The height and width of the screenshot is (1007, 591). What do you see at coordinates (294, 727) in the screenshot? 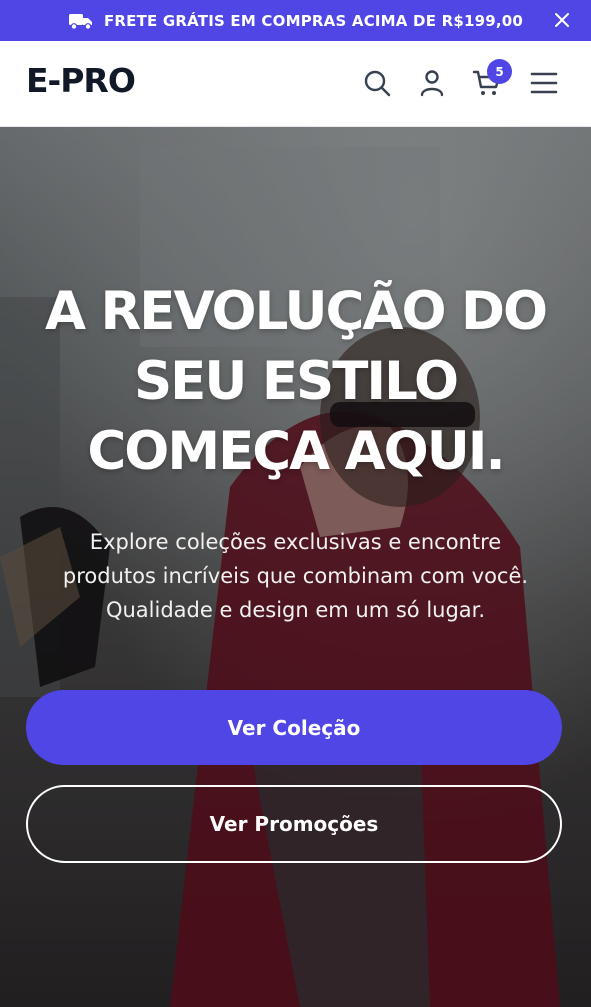
I see `view-collection-button: Ver Coleção` at bounding box center [294, 727].